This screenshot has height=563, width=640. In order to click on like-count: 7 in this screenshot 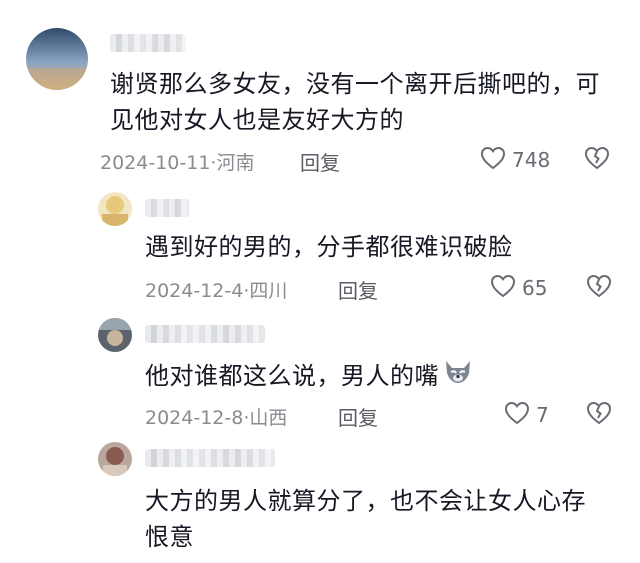, I will do `click(542, 415)`.